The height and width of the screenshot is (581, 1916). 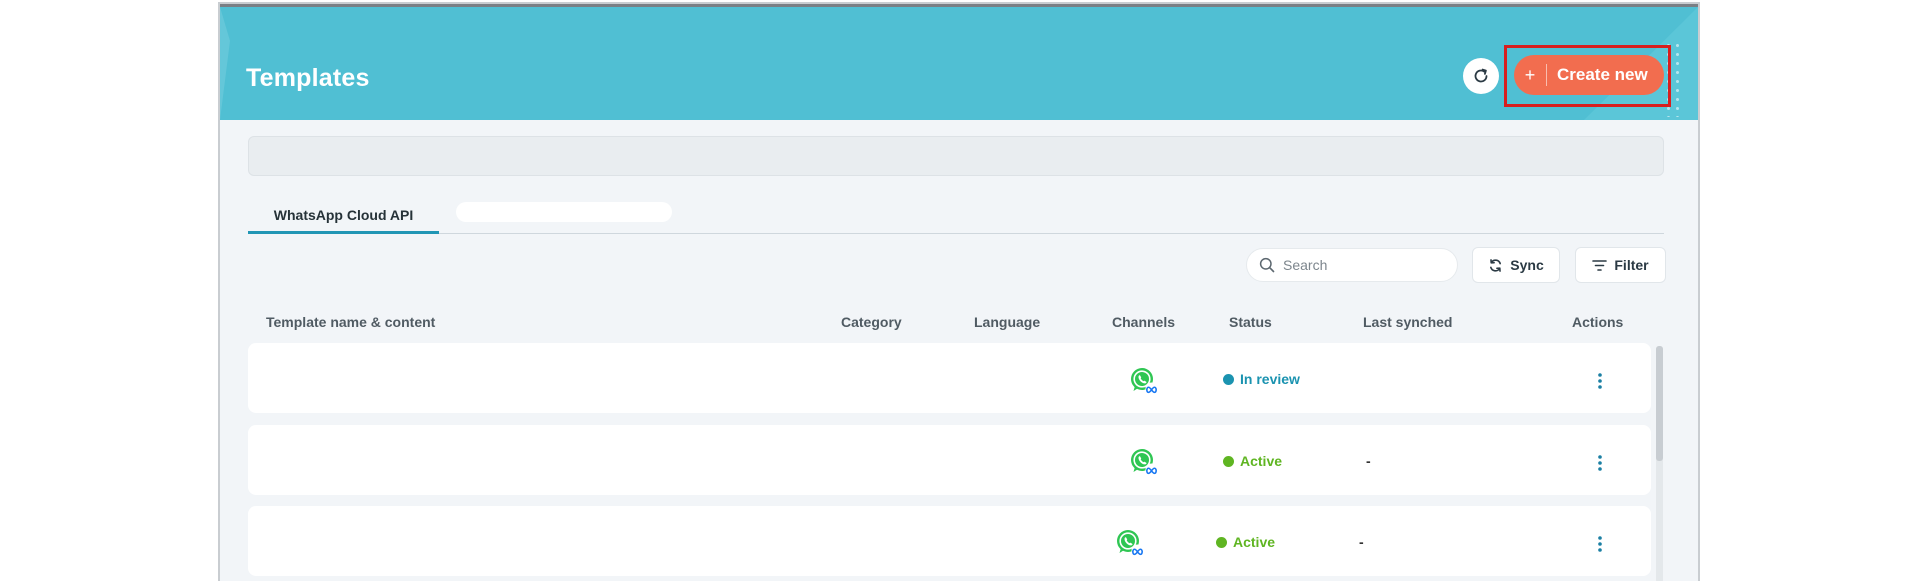 What do you see at coordinates (871, 322) in the screenshot?
I see `column-header-category: Category` at bounding box center [871, 322].